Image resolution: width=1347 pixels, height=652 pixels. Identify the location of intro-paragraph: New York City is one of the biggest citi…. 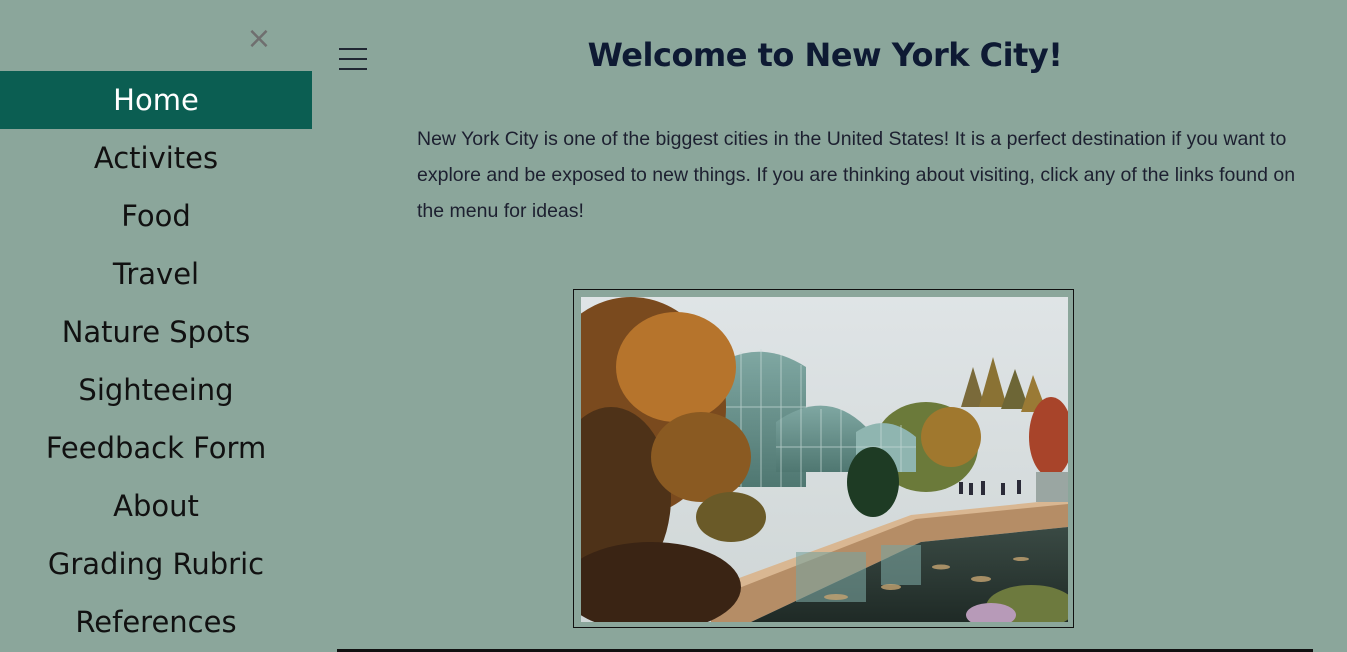
(856, 175).